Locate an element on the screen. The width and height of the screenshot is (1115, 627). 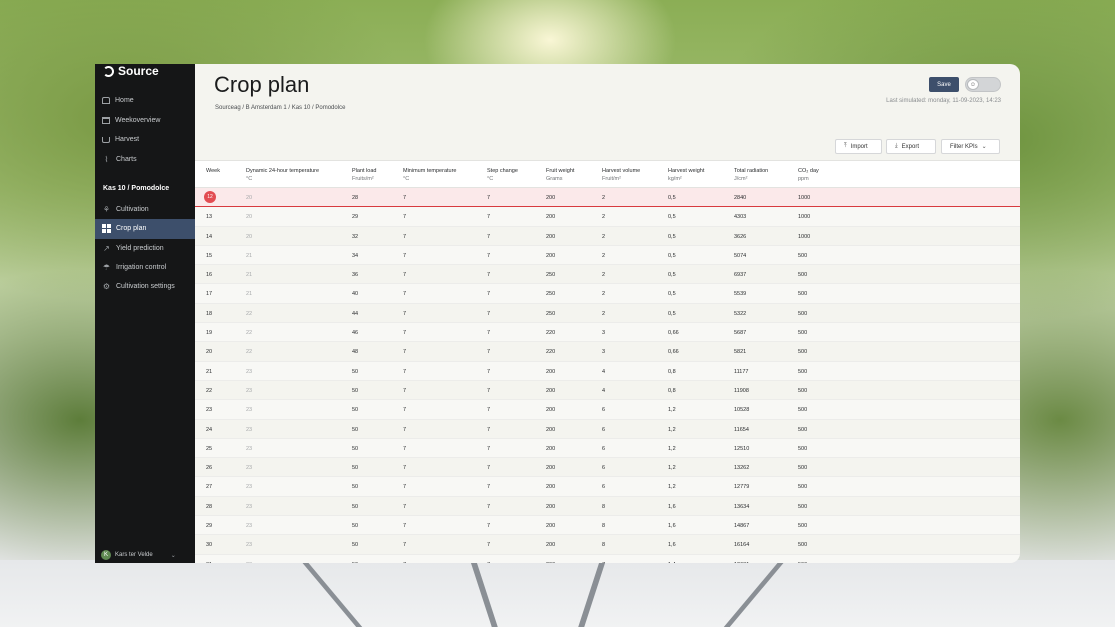
table-cell: 34 is located at coordinates (355, 256).